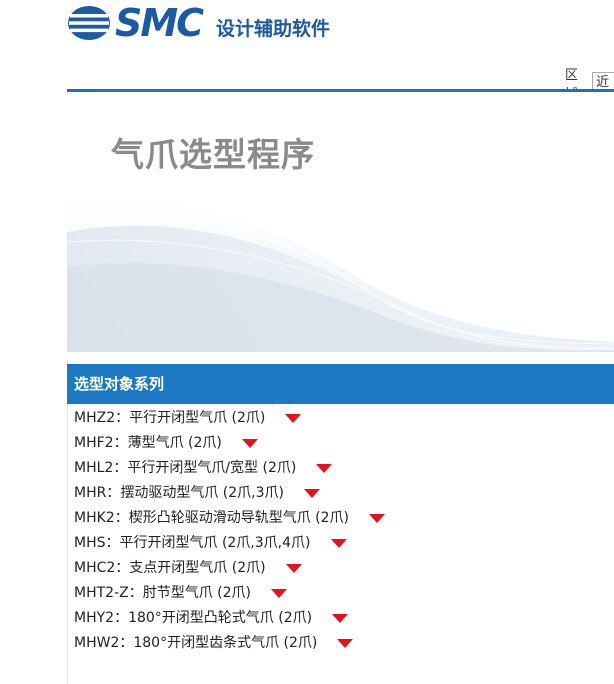 The height and width of the screenshot is (684, 614). What do you see at coordinates (192, 543) in the screenshot?
I see `series-item-label: MHS：平行开闭型气爪 (2爪,3爪,4爪)` at bounding box center [192, 543].